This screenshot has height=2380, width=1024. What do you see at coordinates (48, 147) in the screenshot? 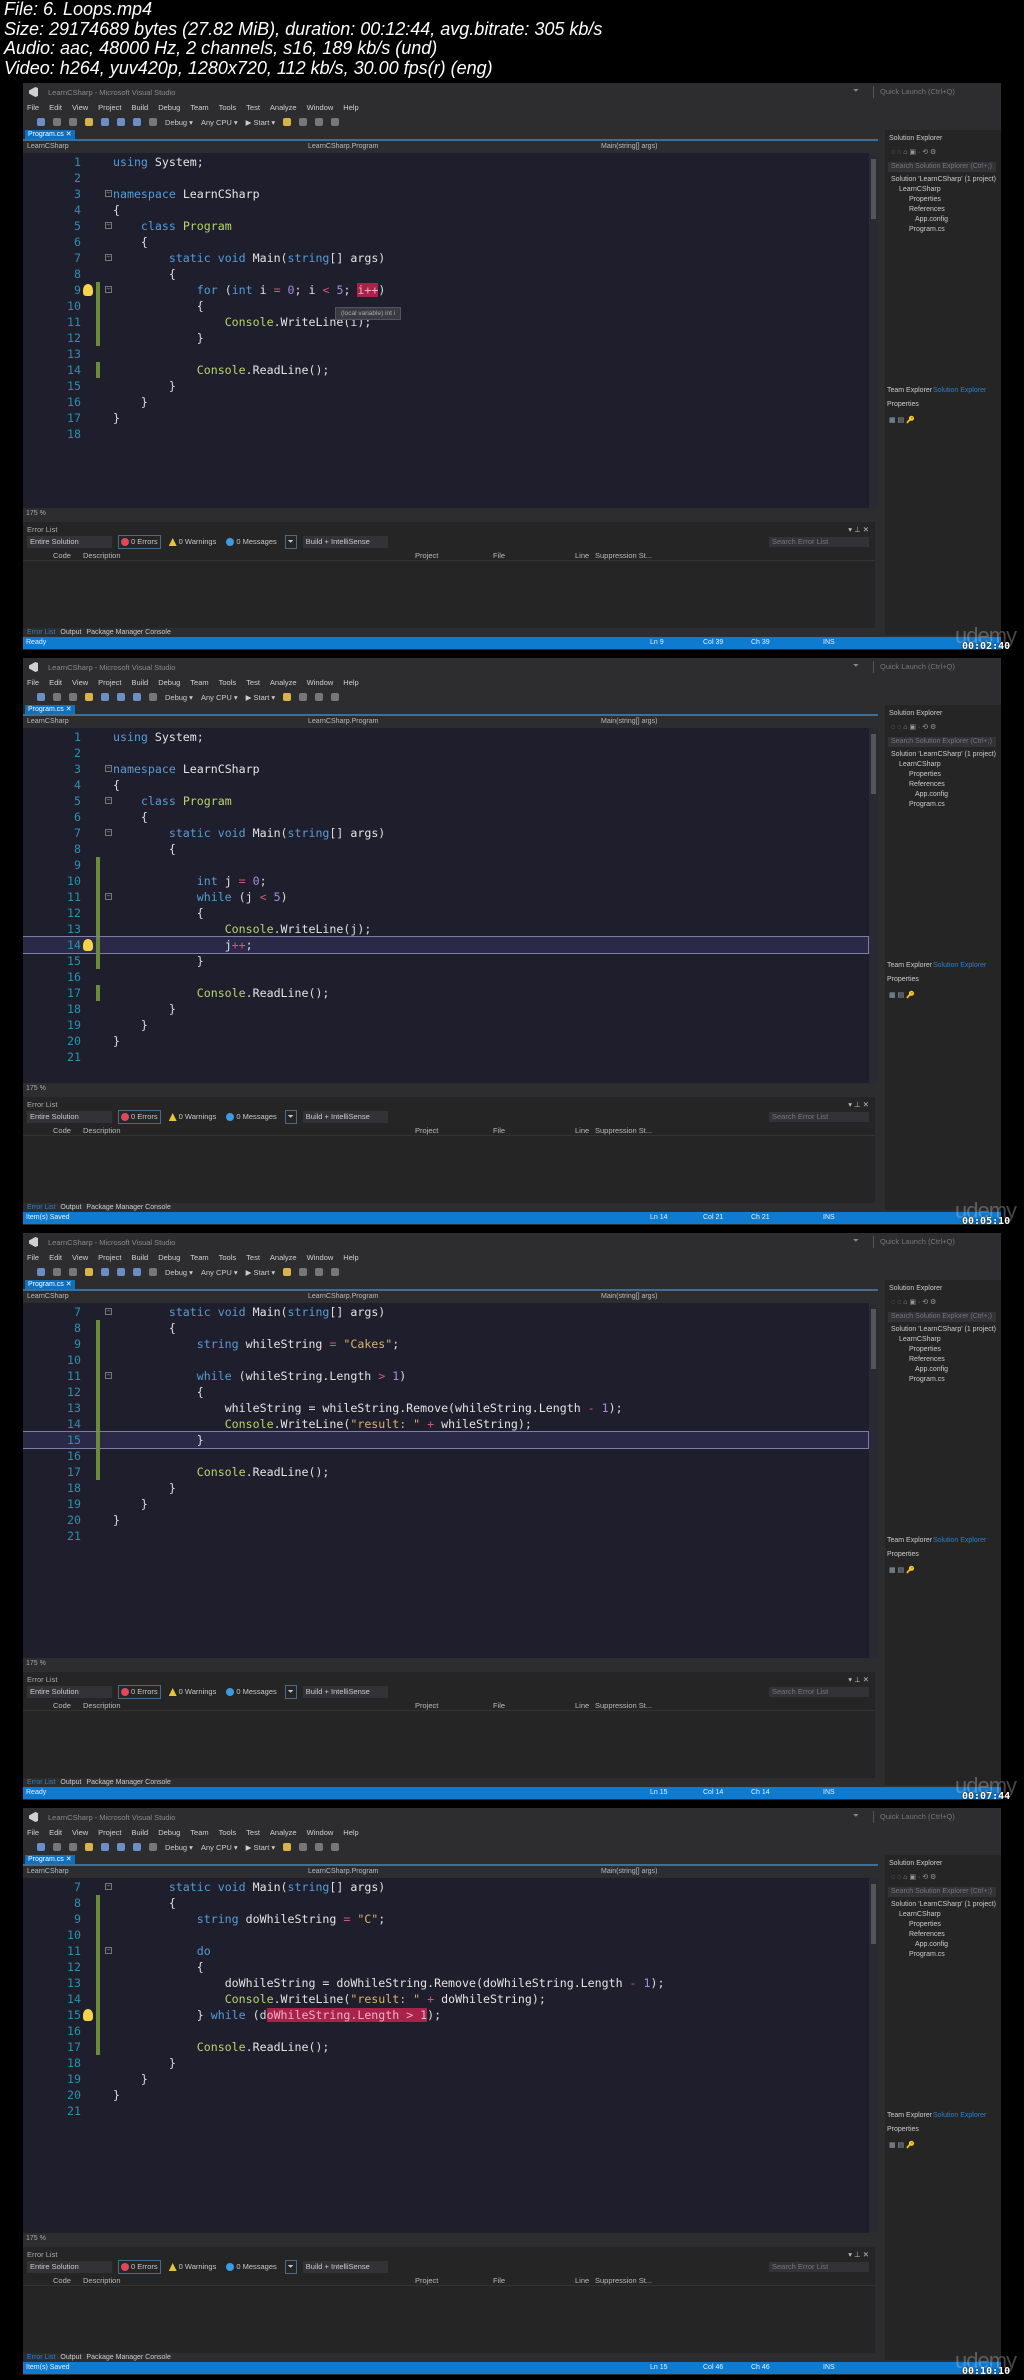
I see `project-dropdown: LearnCSharp` at bounding box center [48, 147].